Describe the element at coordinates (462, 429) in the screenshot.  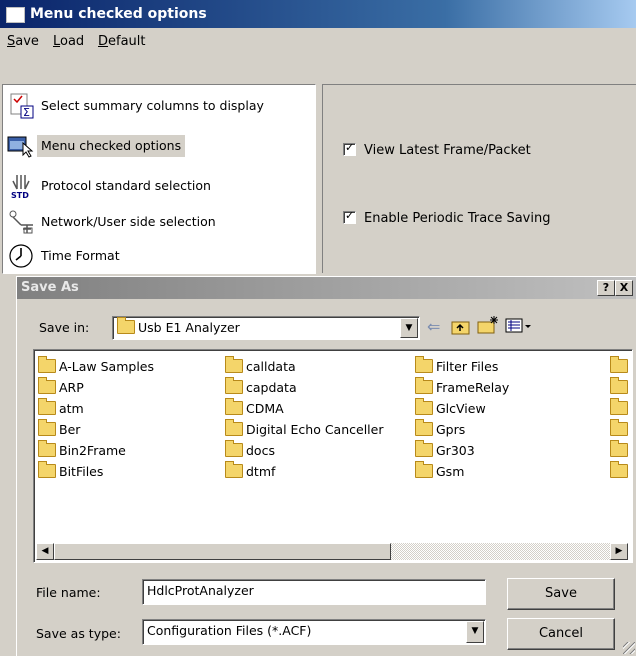
I see `folder-item: Gprs` at that location.